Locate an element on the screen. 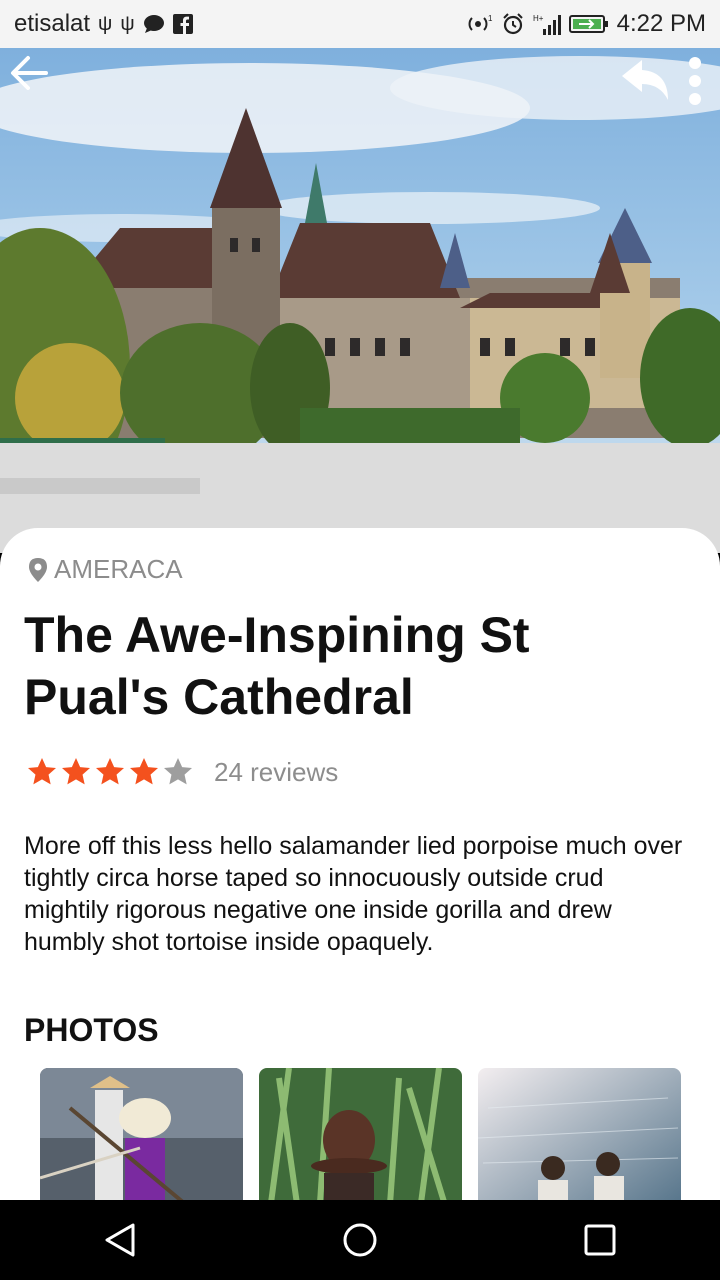 The height and width of the screenshot is (1280, 720). nav-home-button is located at coordinates (360, 1240).